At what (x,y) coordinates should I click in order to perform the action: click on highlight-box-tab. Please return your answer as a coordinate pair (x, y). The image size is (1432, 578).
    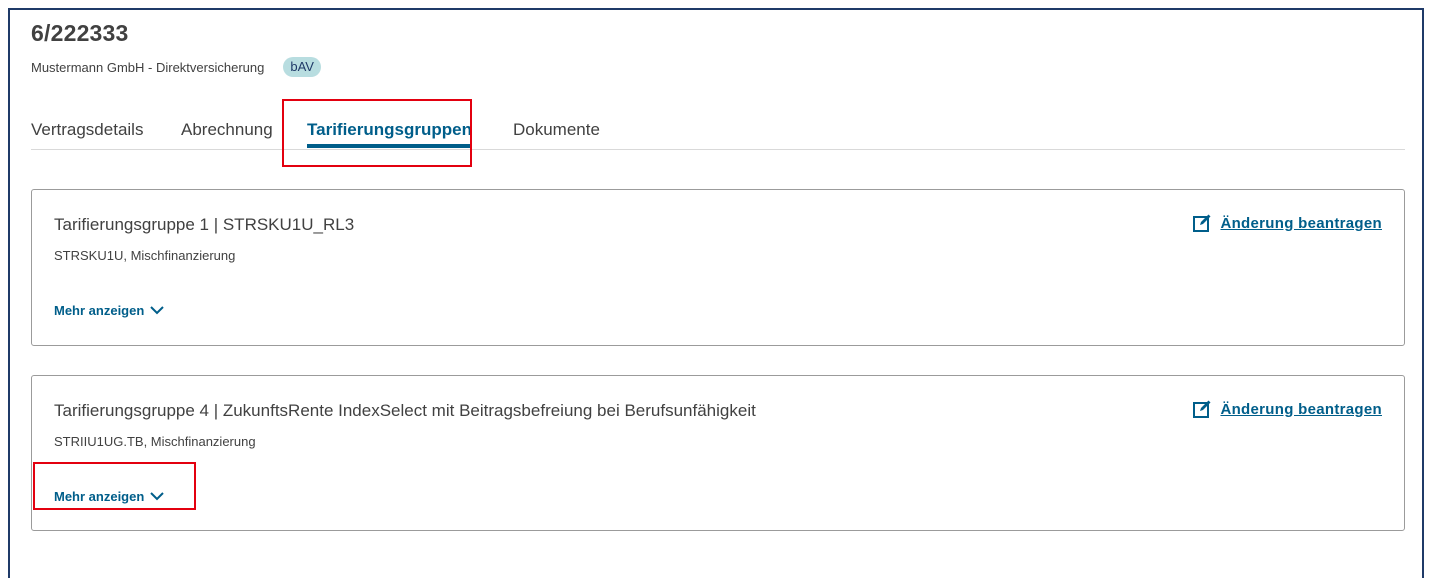
    Looking at the image, I should click on (377, 133).